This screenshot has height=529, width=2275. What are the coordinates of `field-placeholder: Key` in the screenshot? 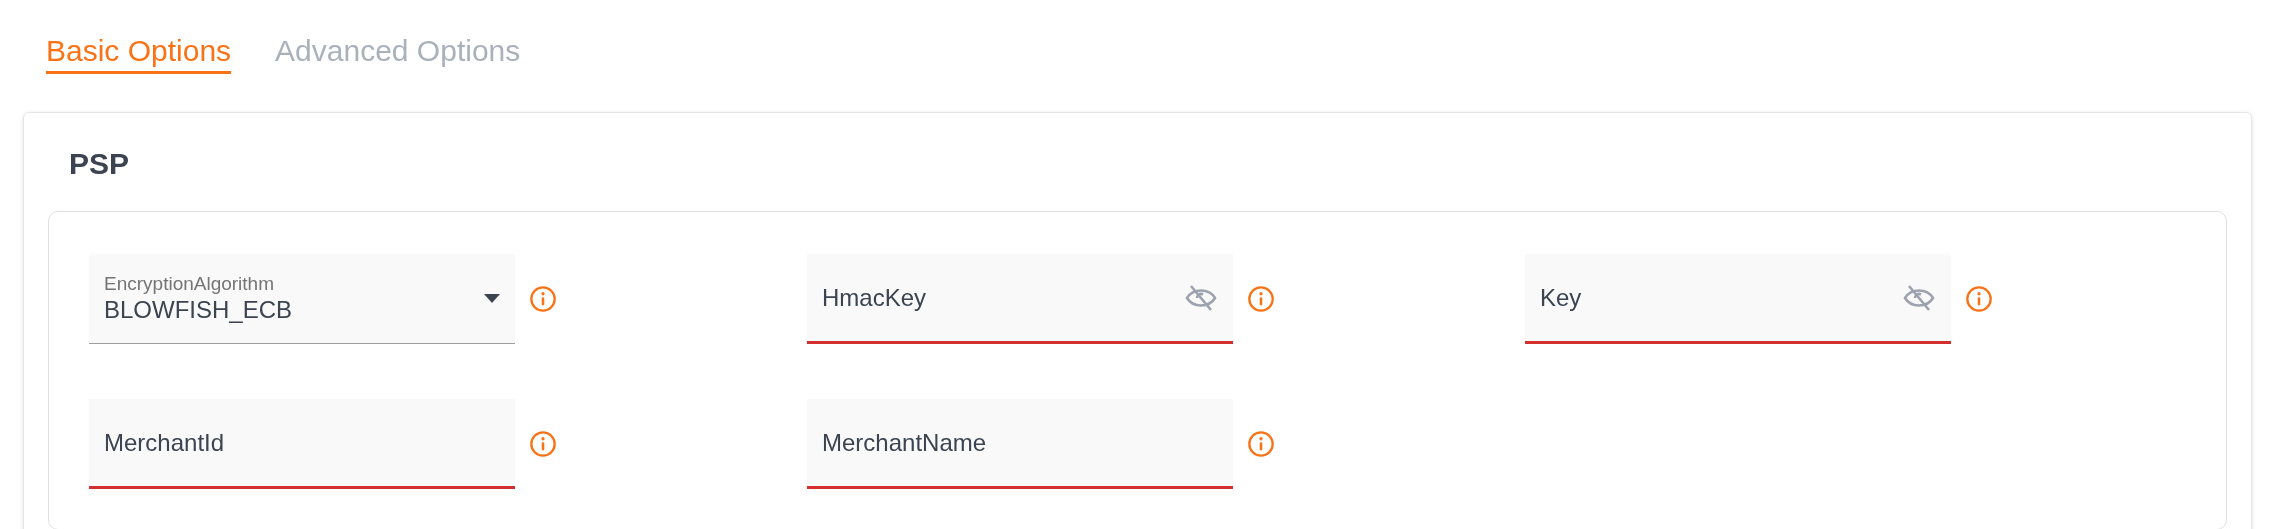 It's located at (1561, 297).